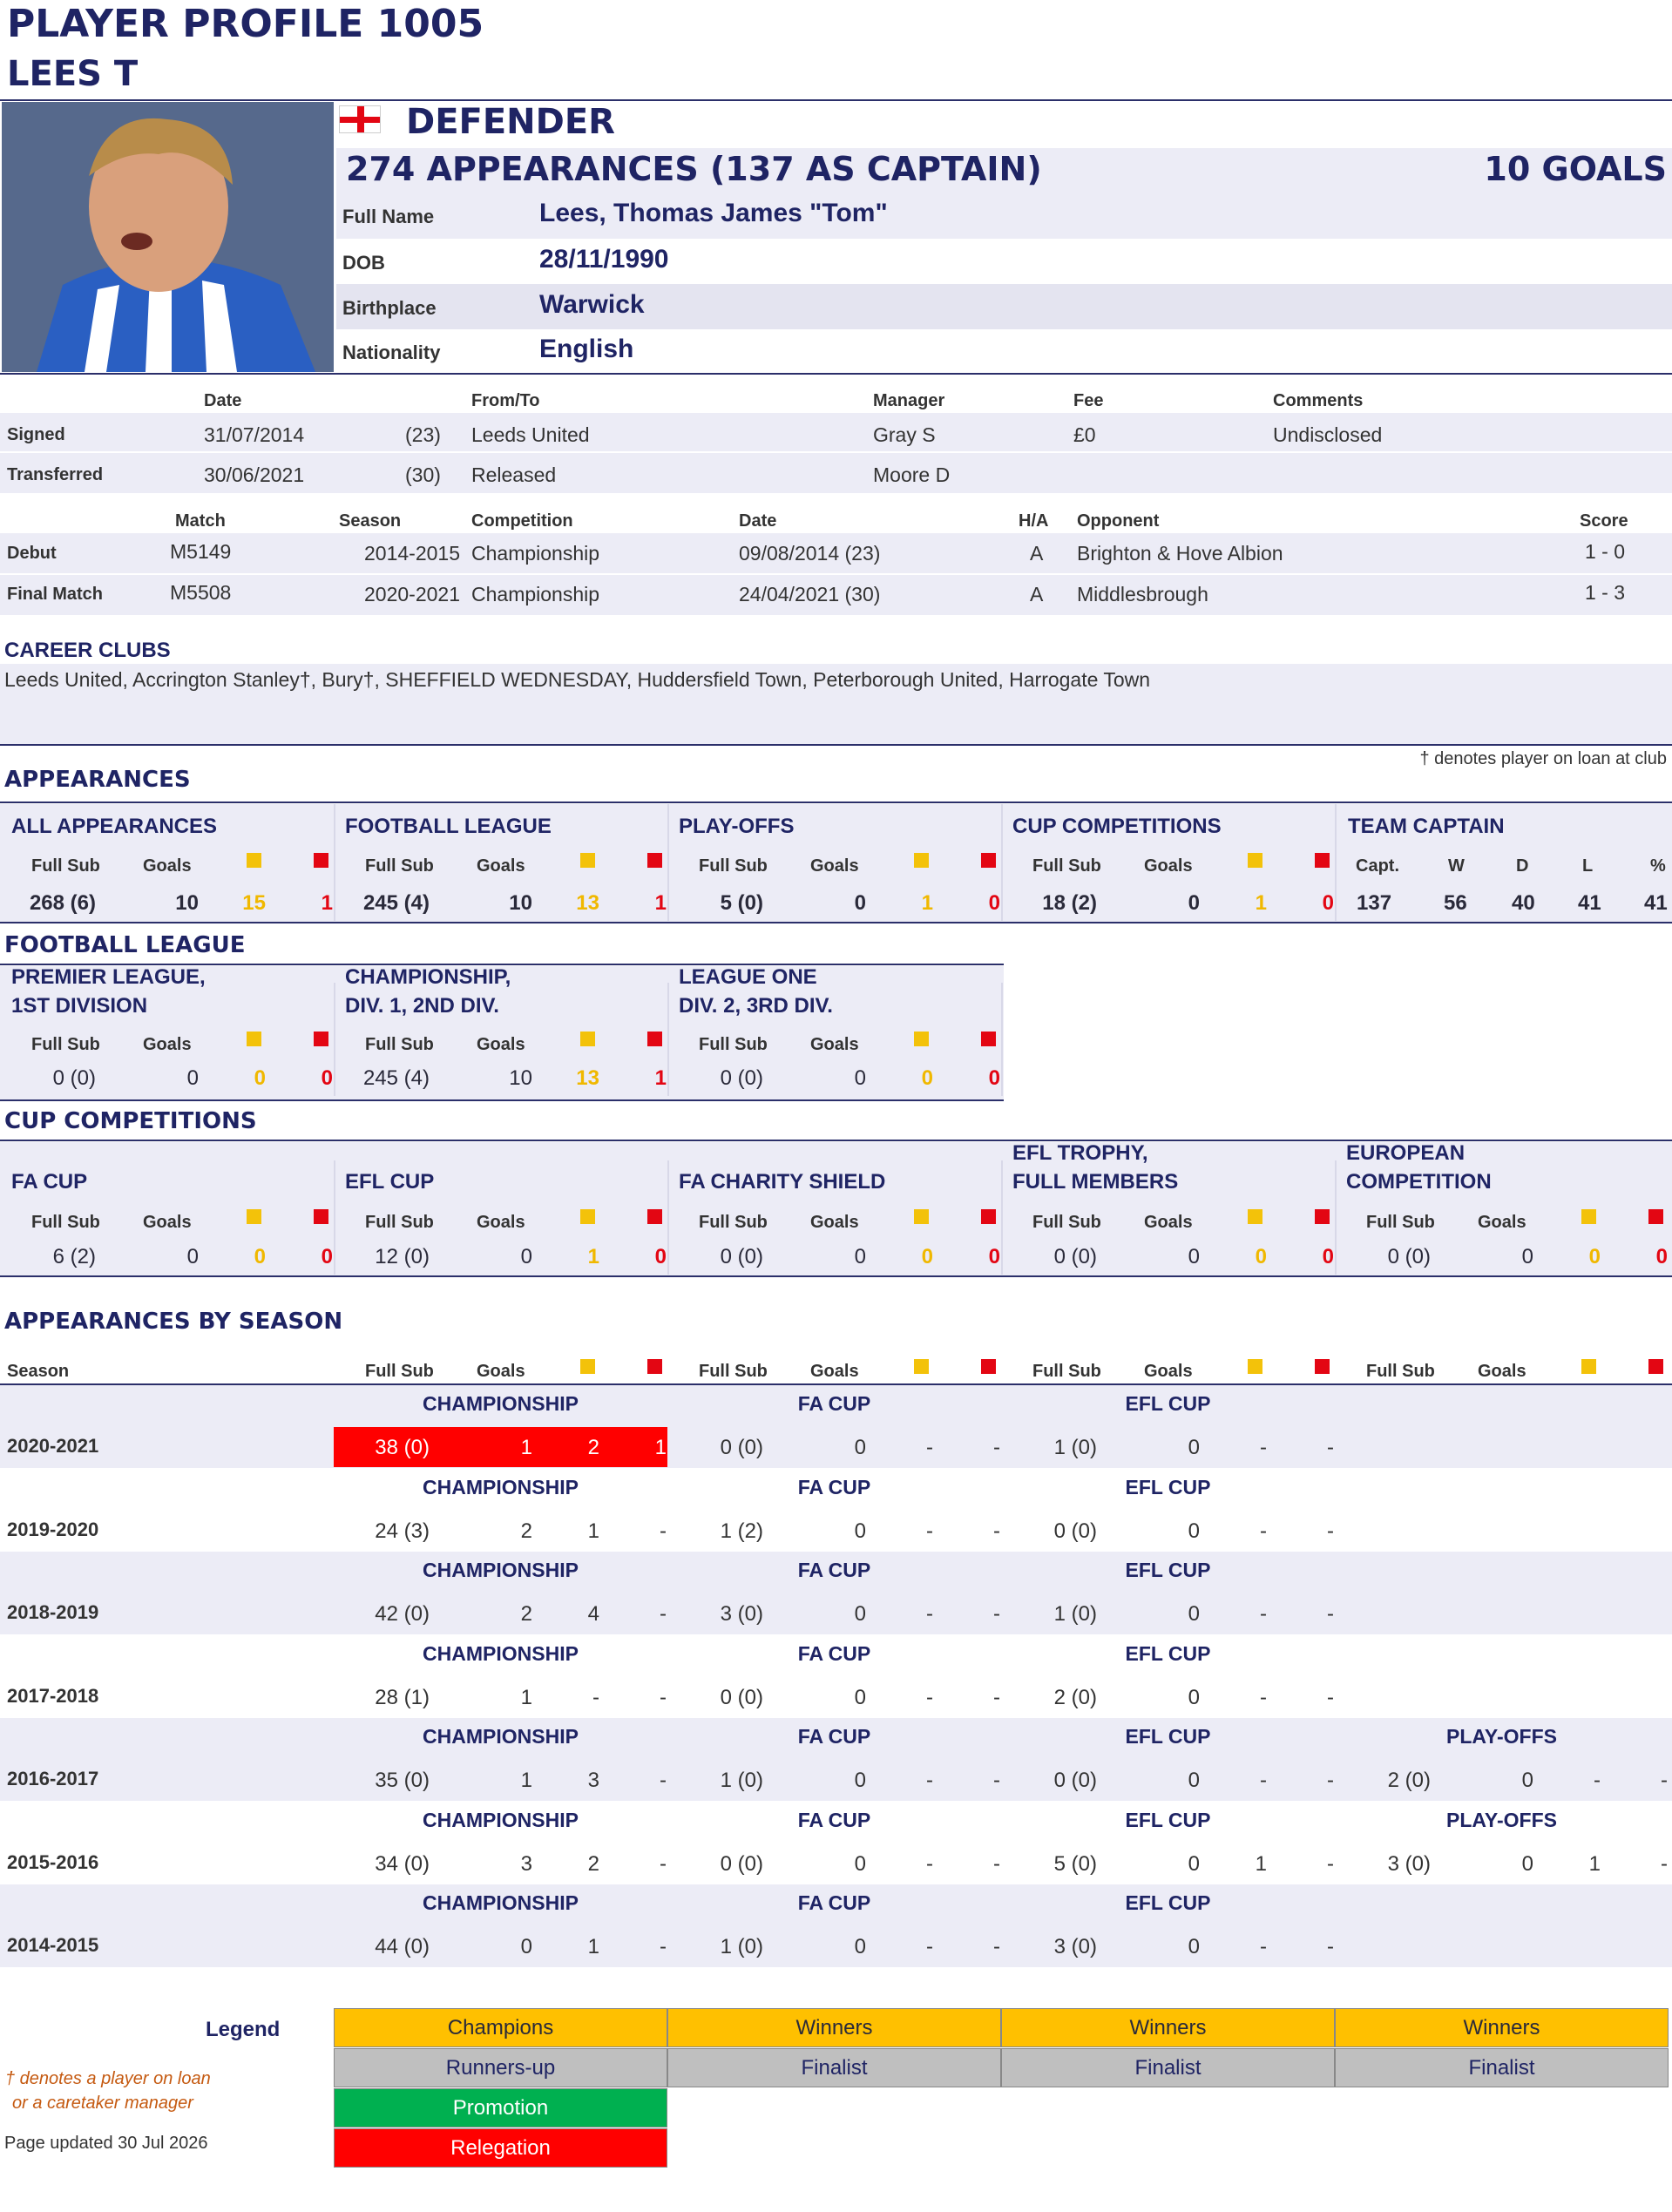 The height and width of the screenshot is (2212, 1672). What do you see at coordinates (912, 474) in the screenshot?
I see `transfer-manager: Moore D` at bounding box center [912, 474].